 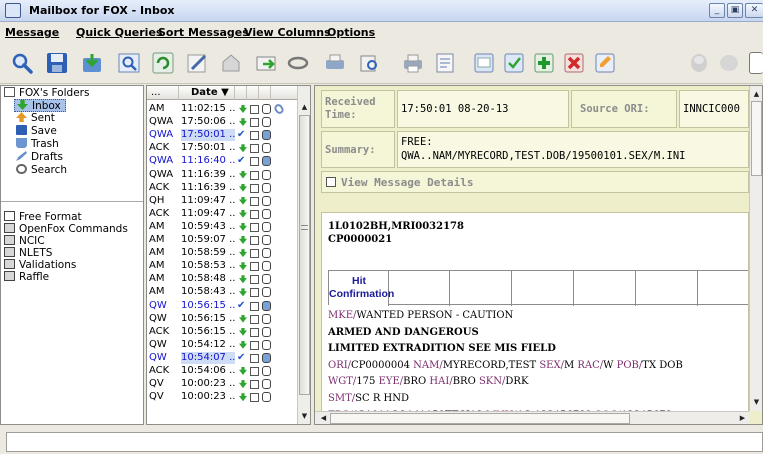 I want to click on hit-confirmation-cell: Hit Confirmation, so click(x=361, y=288).